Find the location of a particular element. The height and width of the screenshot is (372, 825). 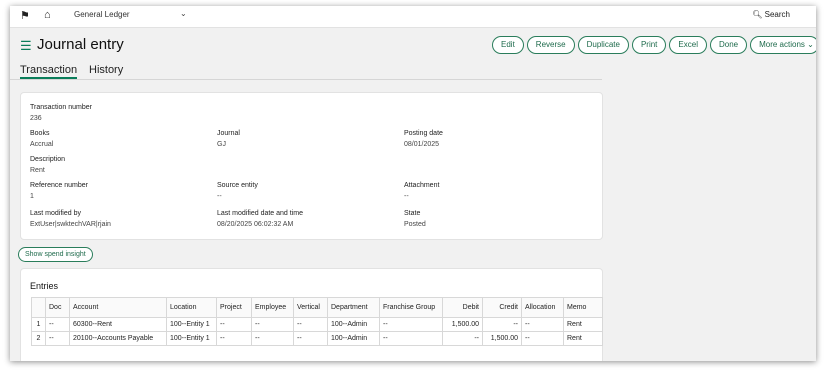

field-label: Source entity is located at coordinates (237, 185).